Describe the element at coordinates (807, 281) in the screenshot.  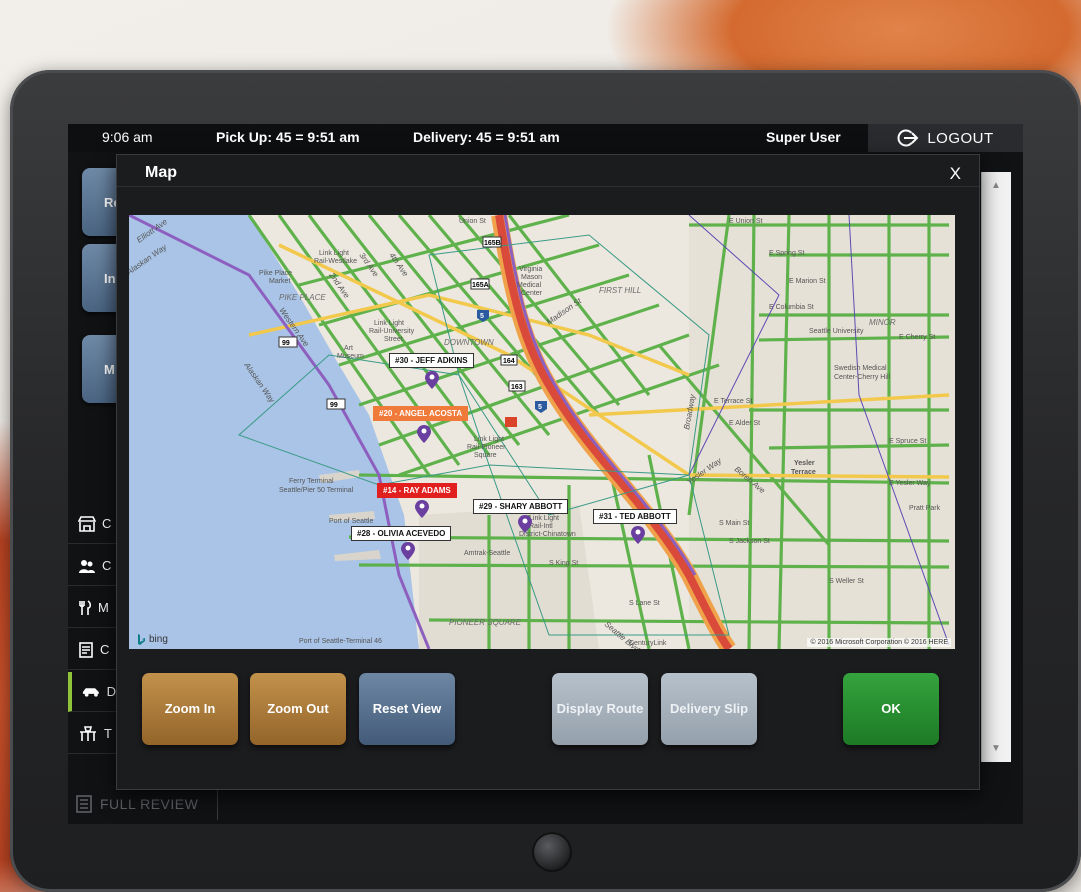
I see `svg-text: E Marion St` at that location.